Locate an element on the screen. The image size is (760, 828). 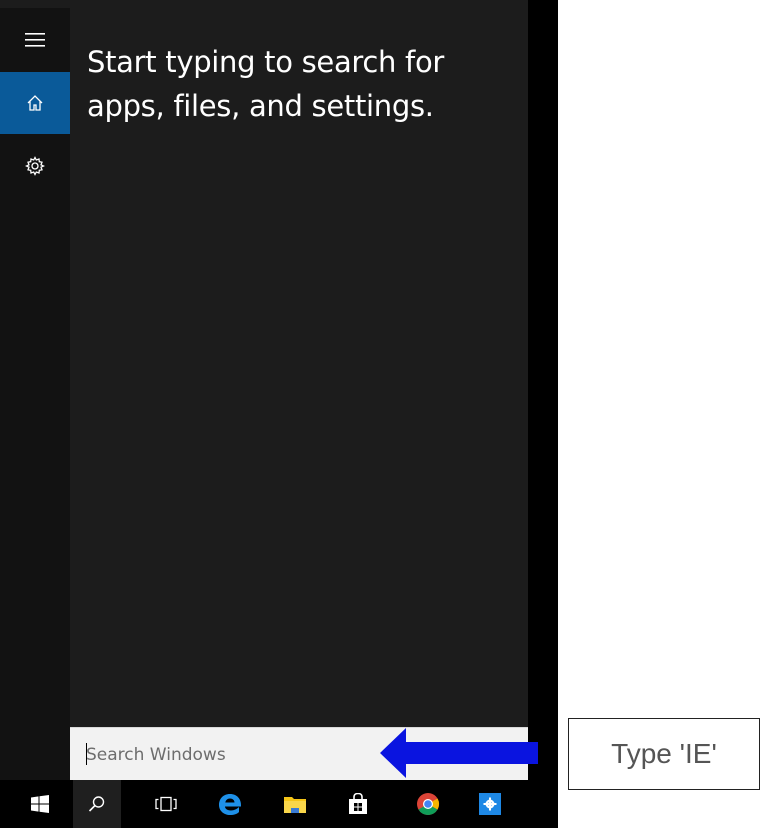
home-button is located at coordinates (35, 103).